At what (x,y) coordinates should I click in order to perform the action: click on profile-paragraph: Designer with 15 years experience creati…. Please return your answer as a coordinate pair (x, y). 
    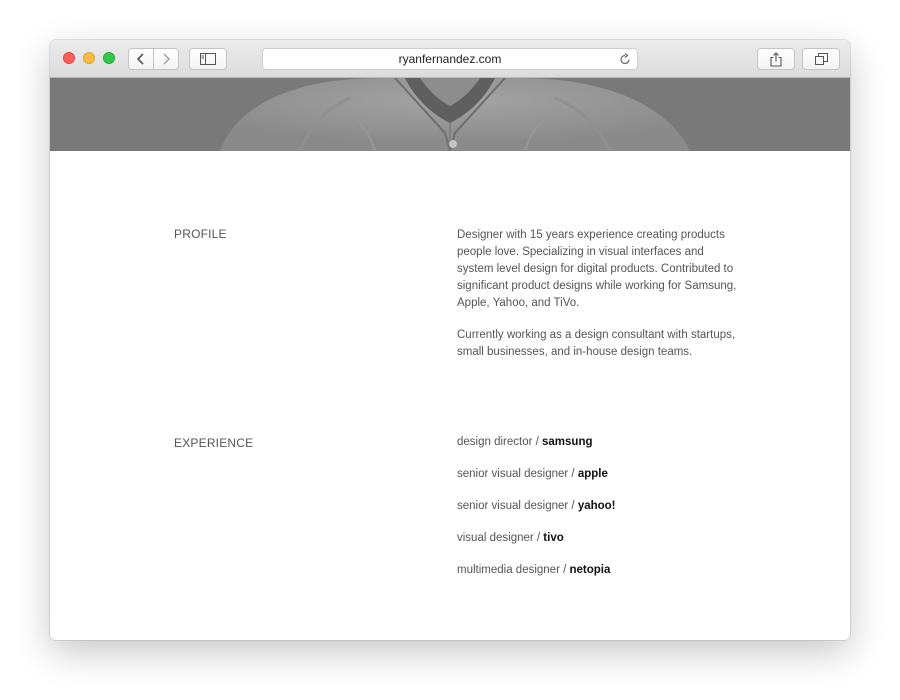
    Looking at the image, I should click on (597, 269).